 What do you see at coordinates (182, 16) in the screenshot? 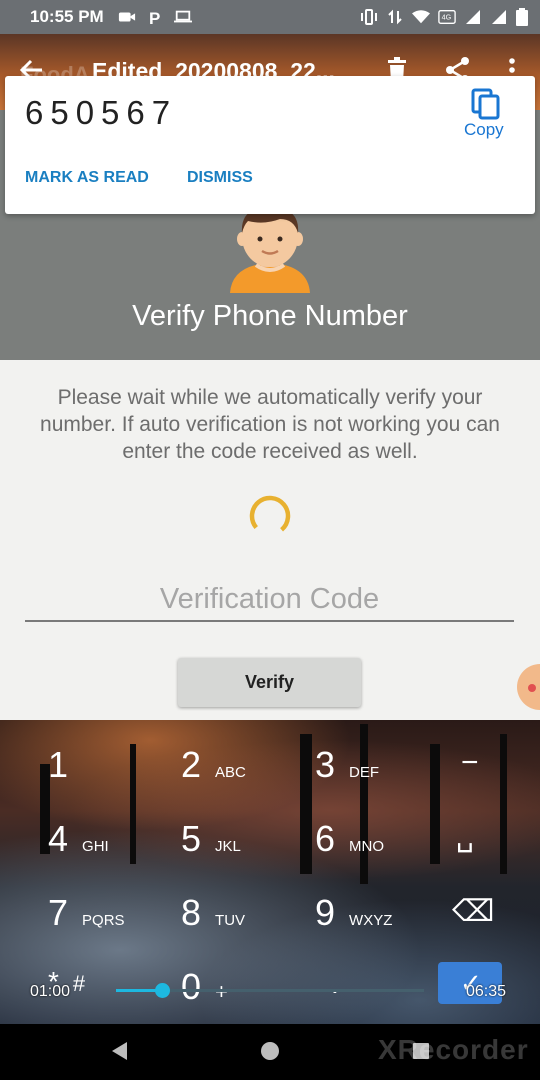
I see `laptop-icon` at bounding box center [182, 16].